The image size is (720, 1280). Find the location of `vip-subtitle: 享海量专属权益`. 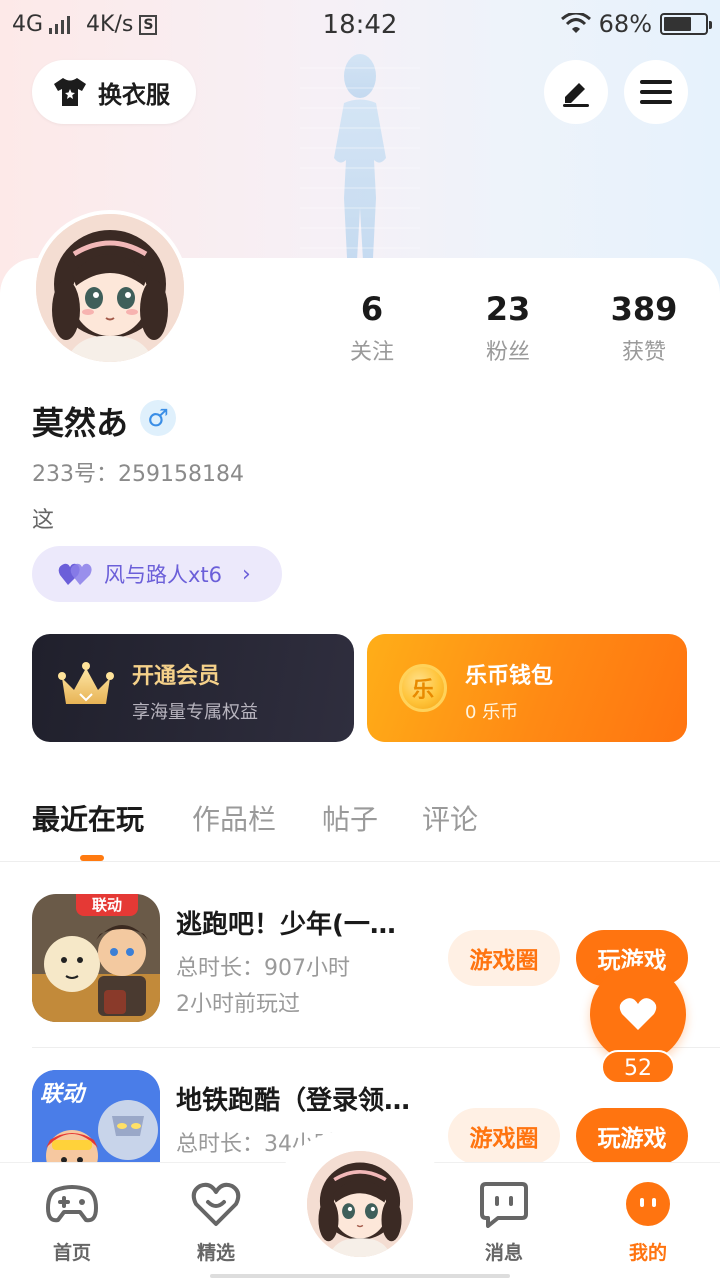

vip-subtitle: 享海量专属权益 is located at coordinates (195, 712).